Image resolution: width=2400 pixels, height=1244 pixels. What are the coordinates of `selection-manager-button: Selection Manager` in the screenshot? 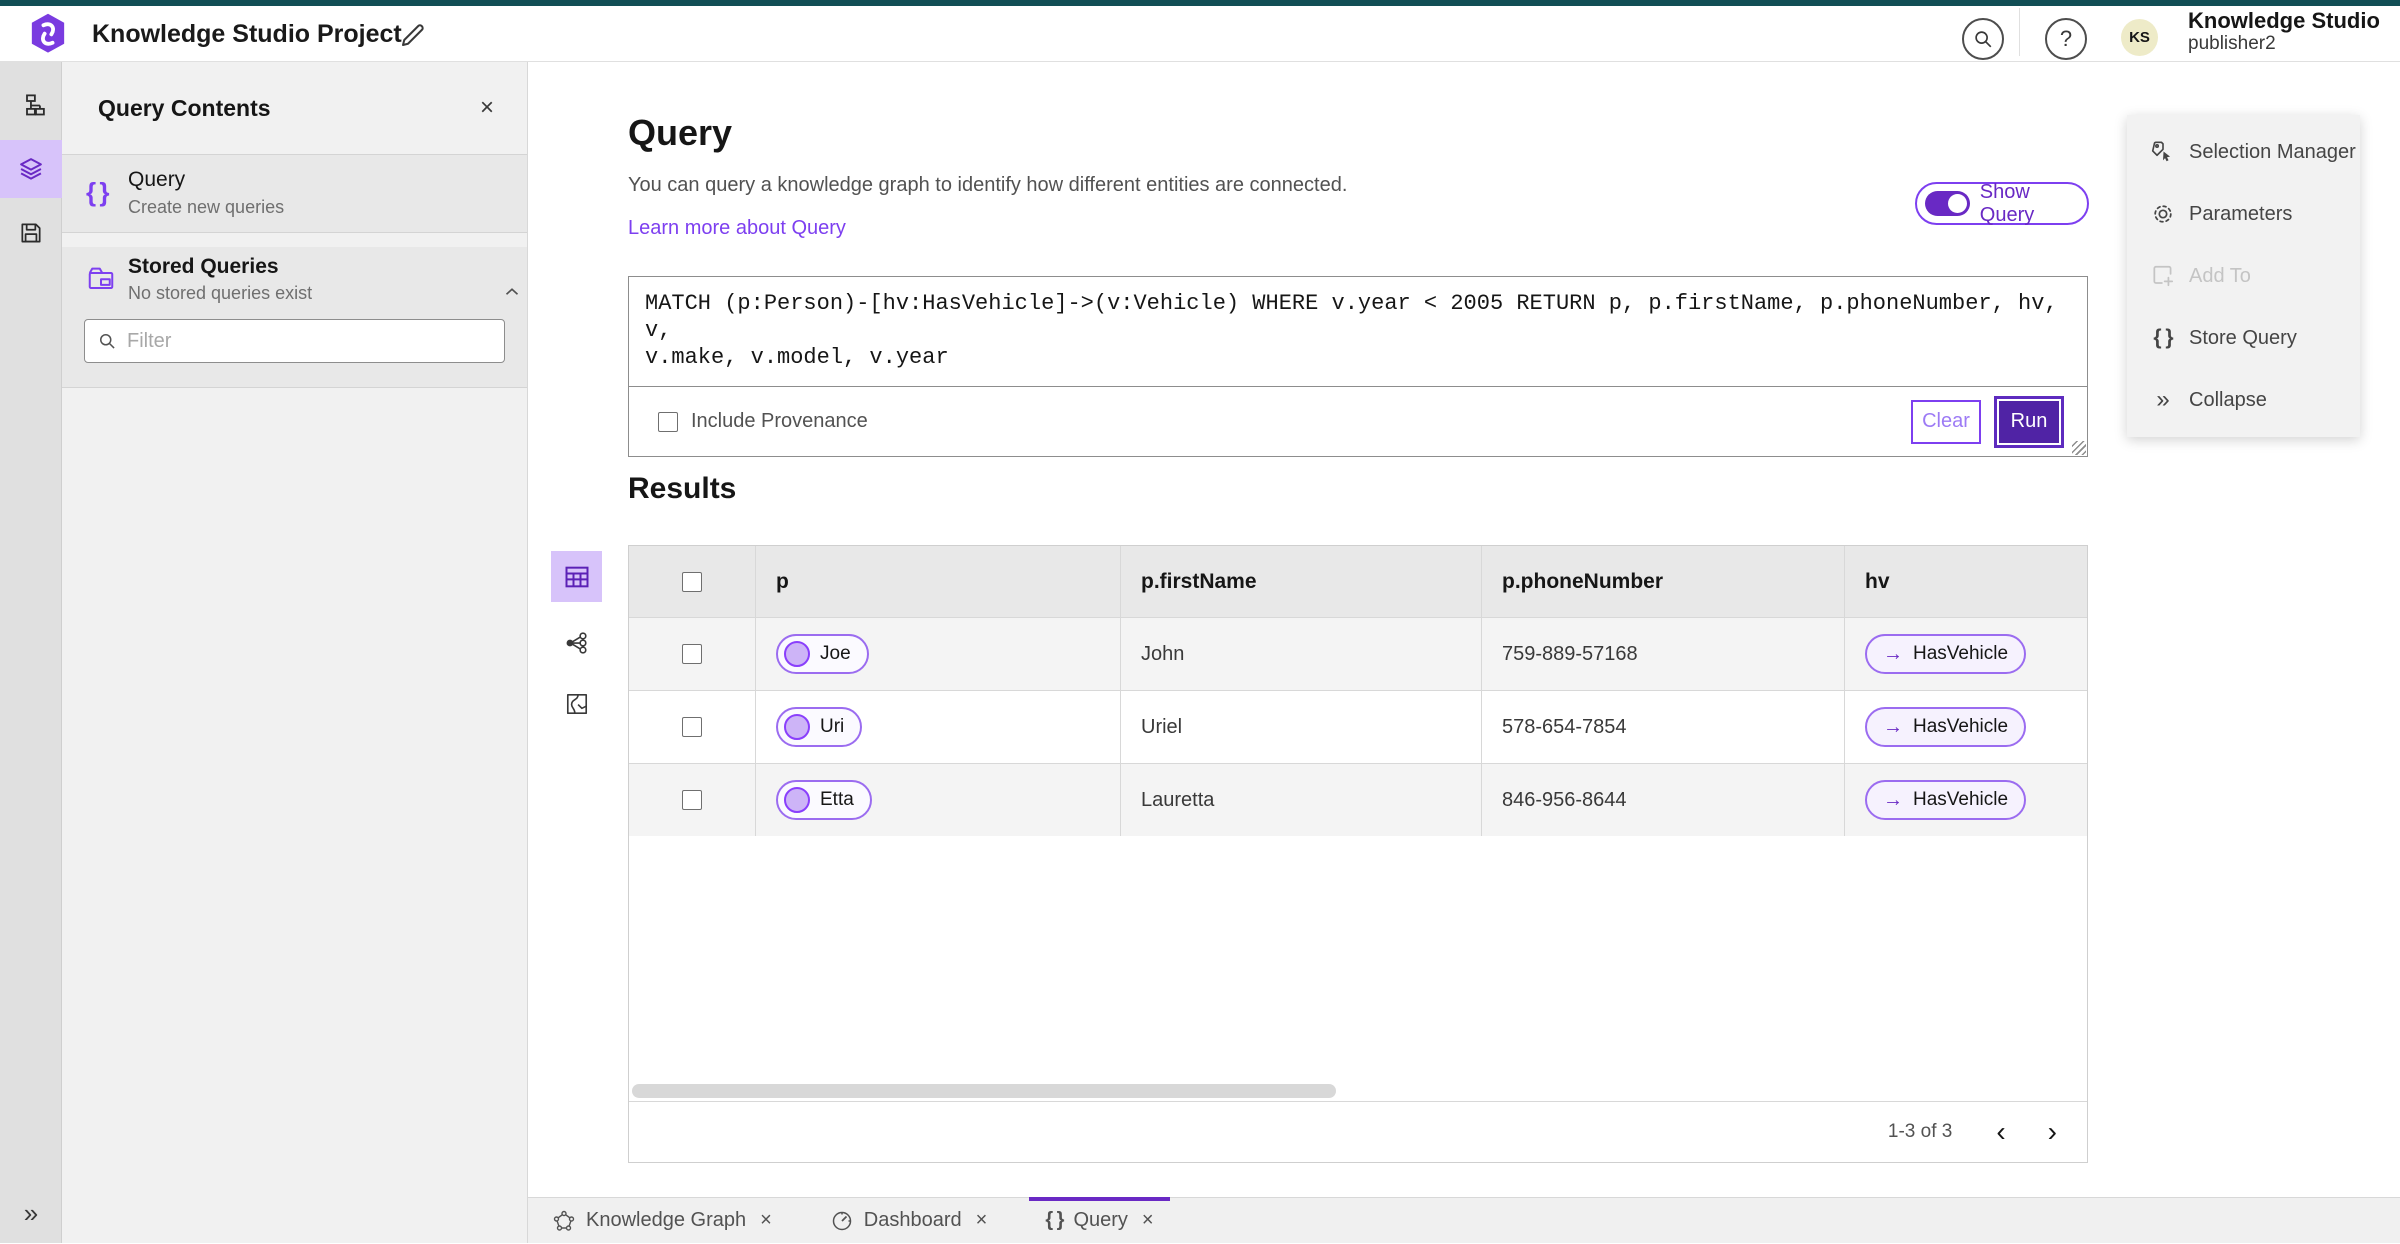 It's located at (2243, 152).